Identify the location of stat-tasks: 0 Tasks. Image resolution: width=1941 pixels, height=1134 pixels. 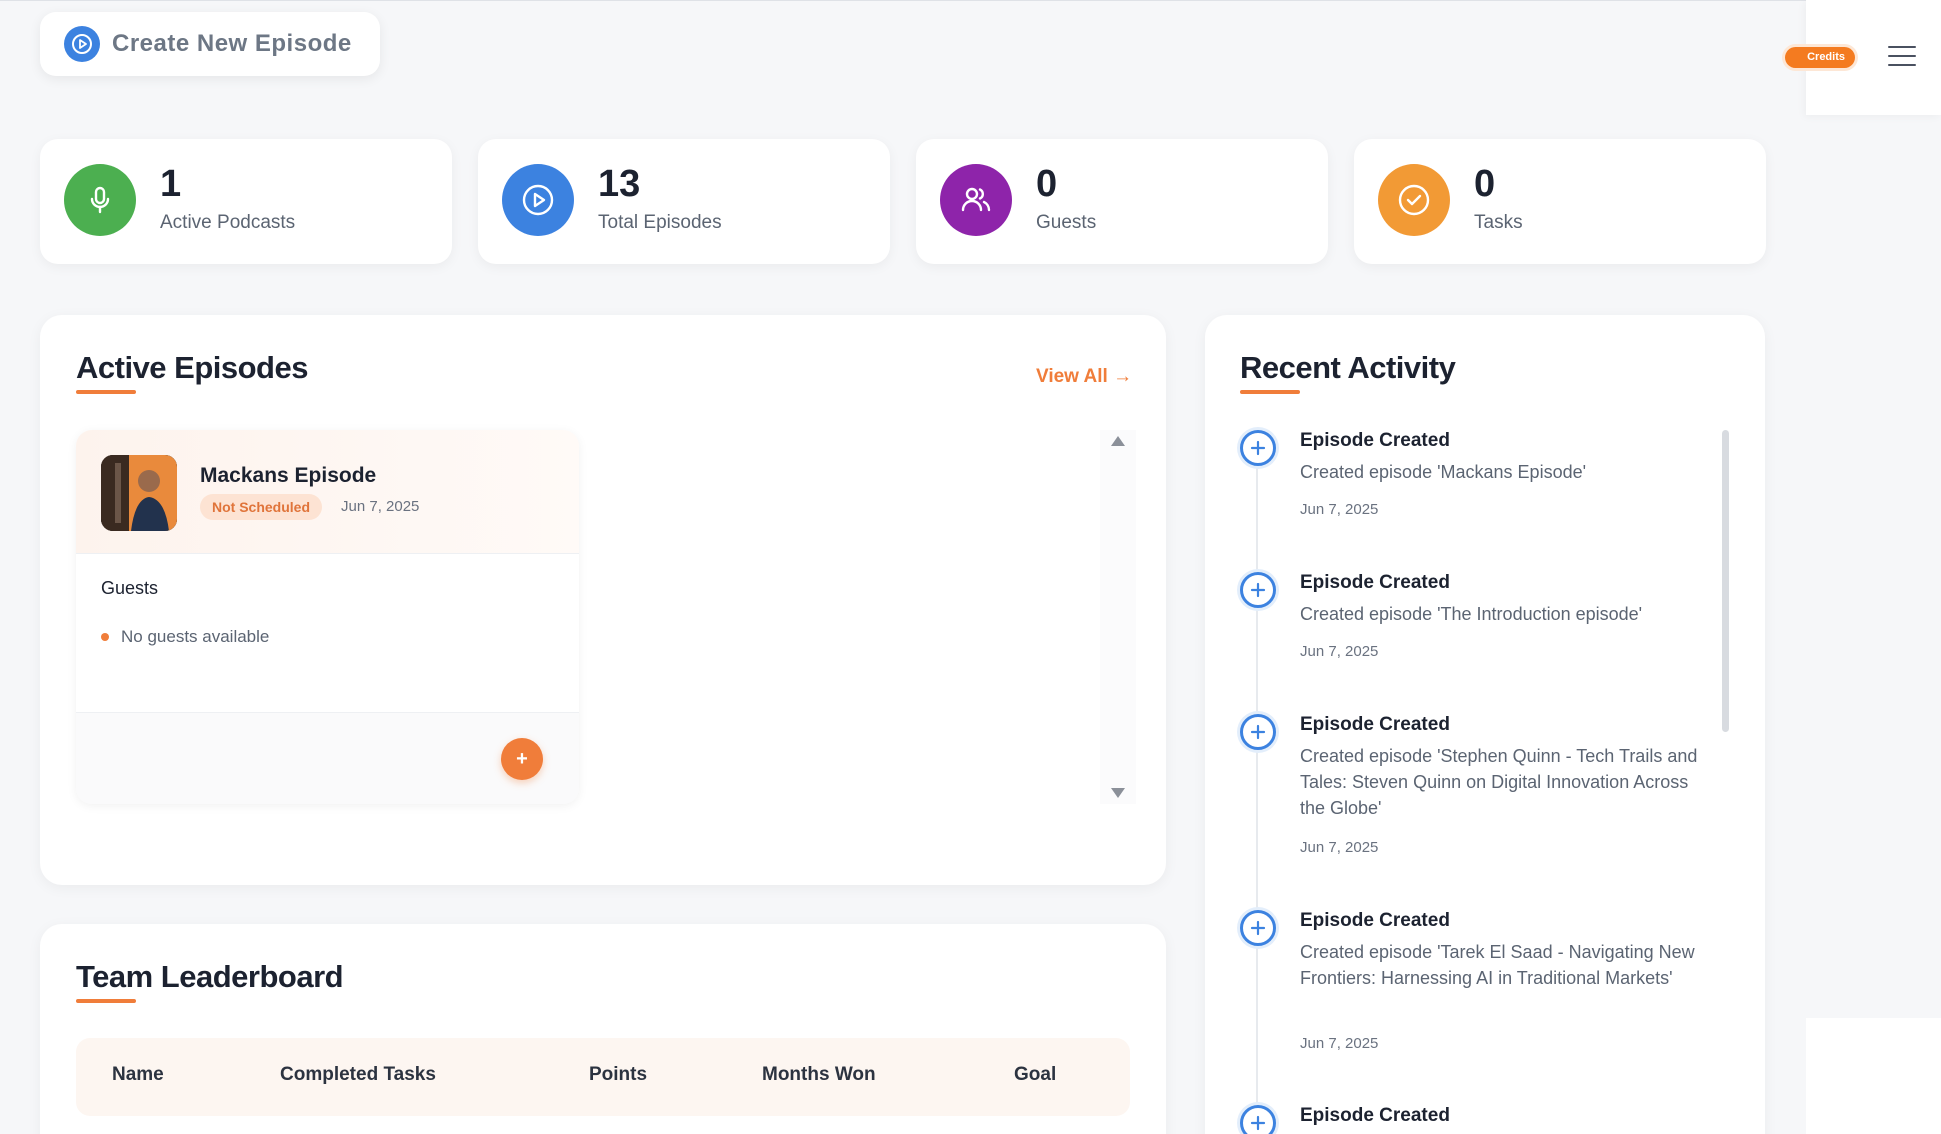
(1560, 201).